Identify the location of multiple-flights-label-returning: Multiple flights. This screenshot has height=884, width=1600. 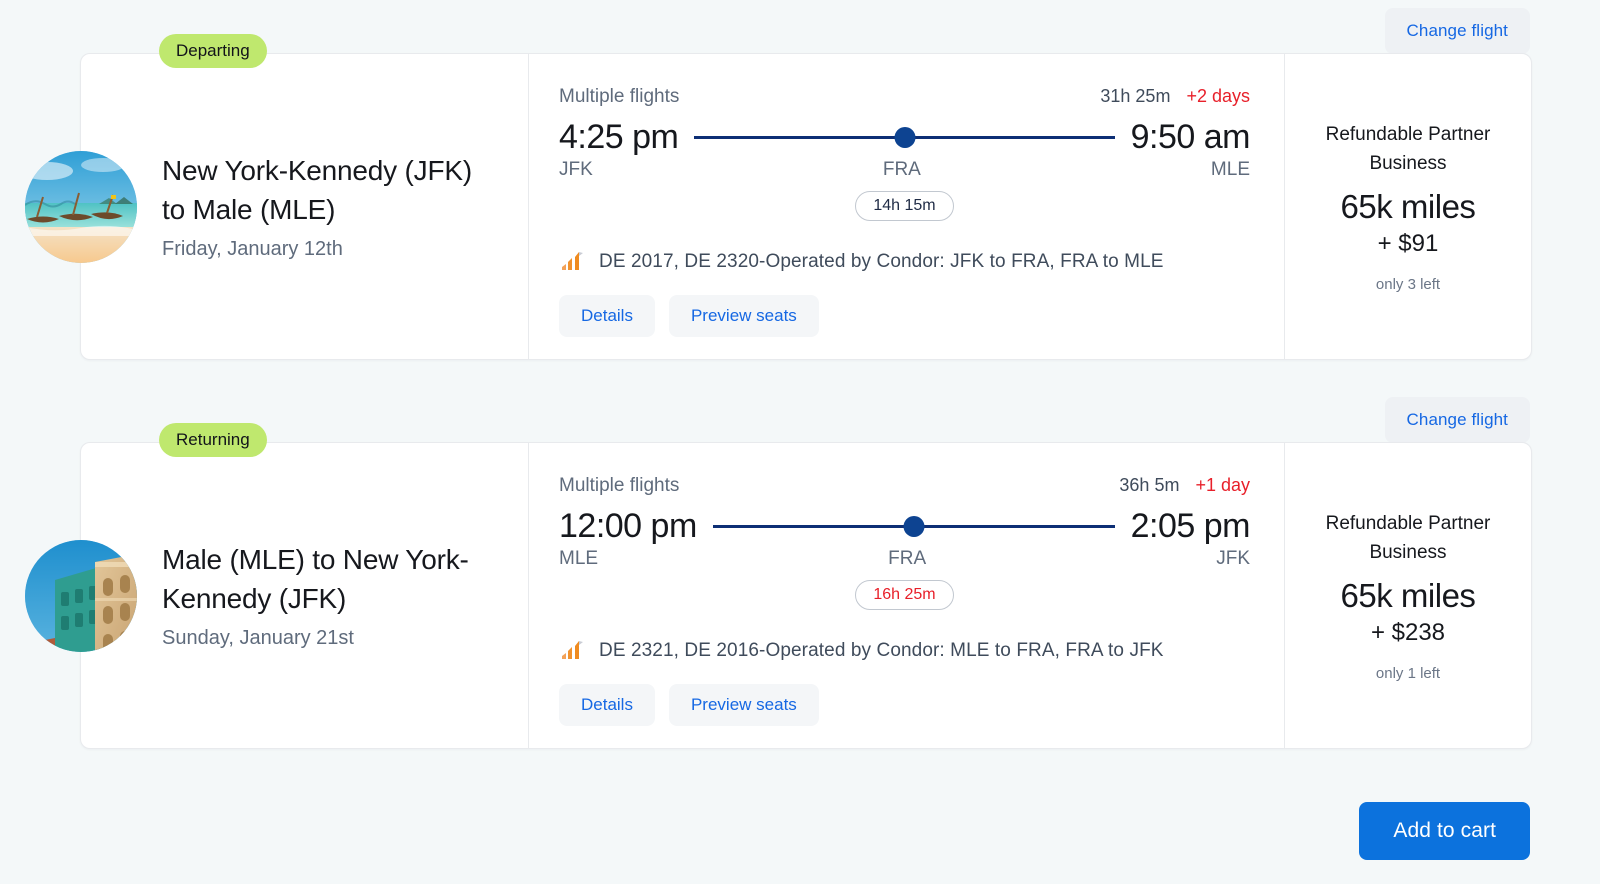
(619, 485).